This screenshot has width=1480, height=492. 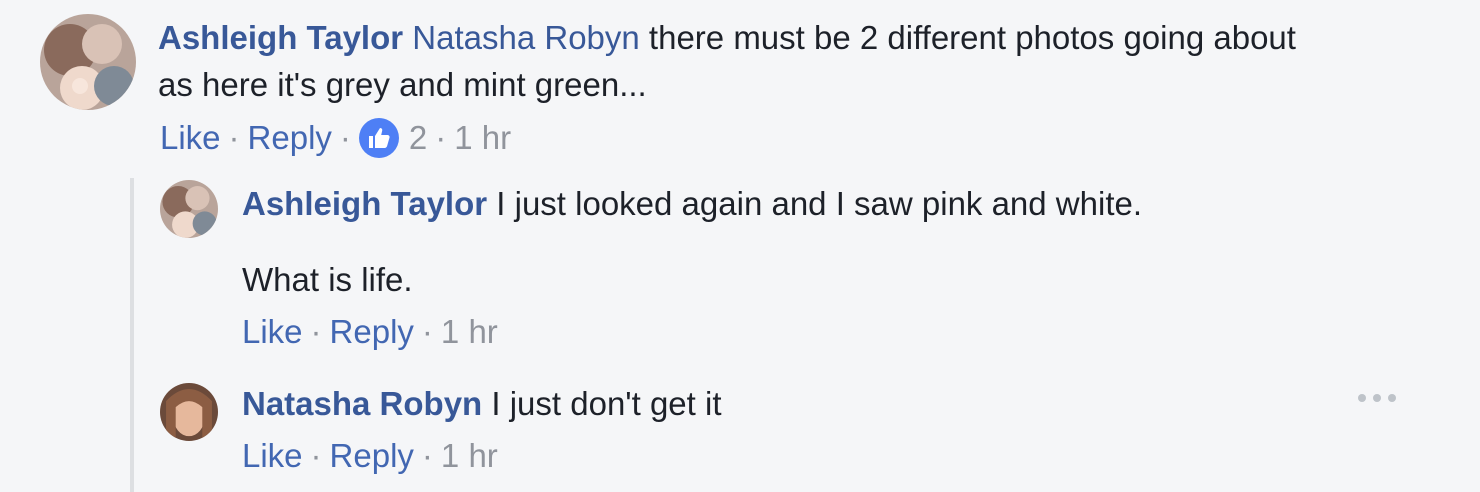 I want to click on reaction-count: 2, so click(x=418, y=138).